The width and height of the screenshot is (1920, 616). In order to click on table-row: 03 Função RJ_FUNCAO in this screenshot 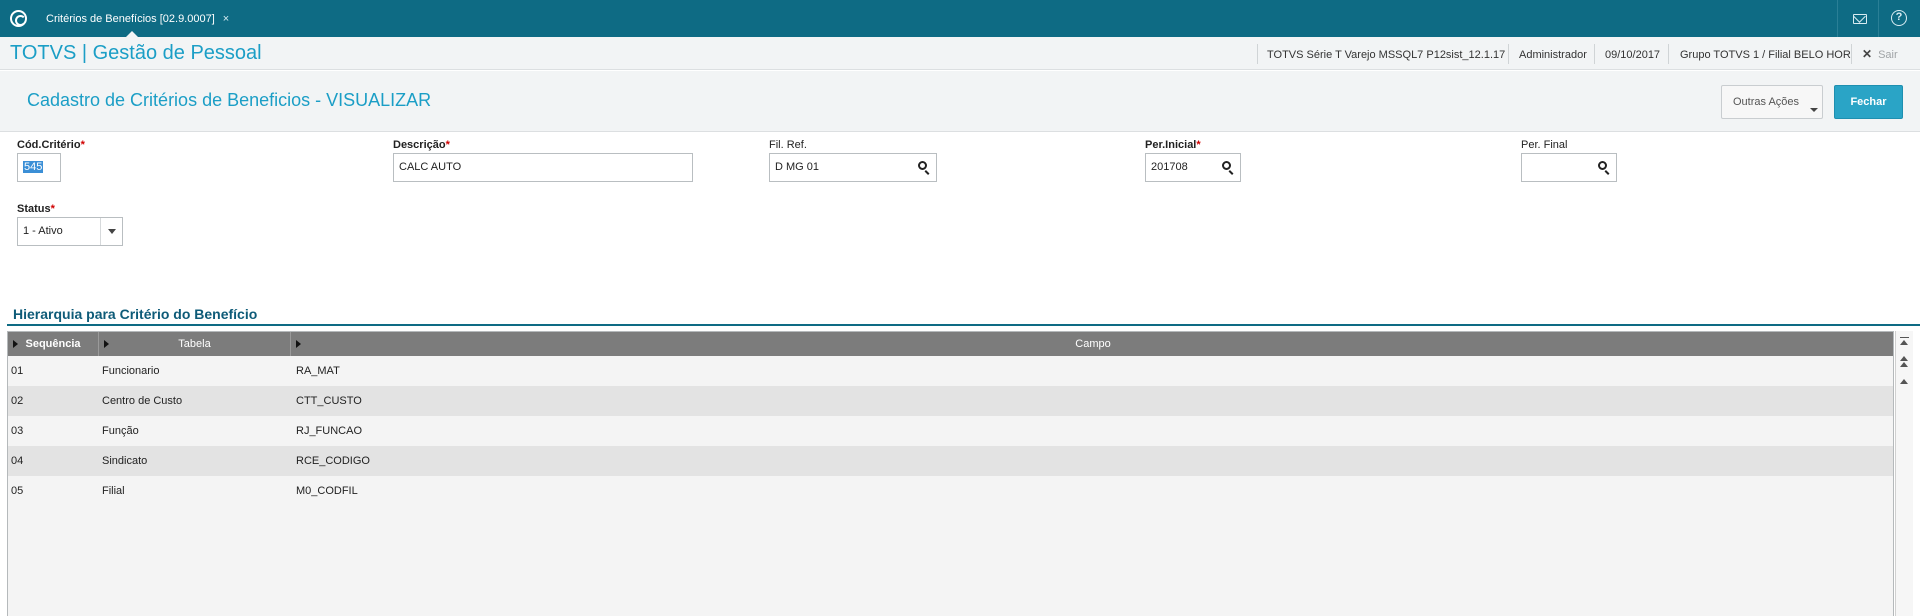, I will do `click(950, 431)`.